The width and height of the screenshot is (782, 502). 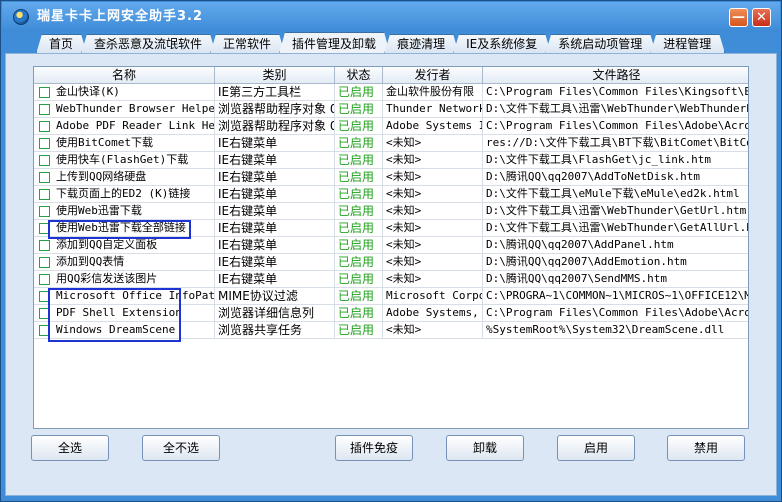 What do you see at coordinates (247, 44) in the screenshot?
I see `tab-2: 正常软件` at bounding box center [247, 44].